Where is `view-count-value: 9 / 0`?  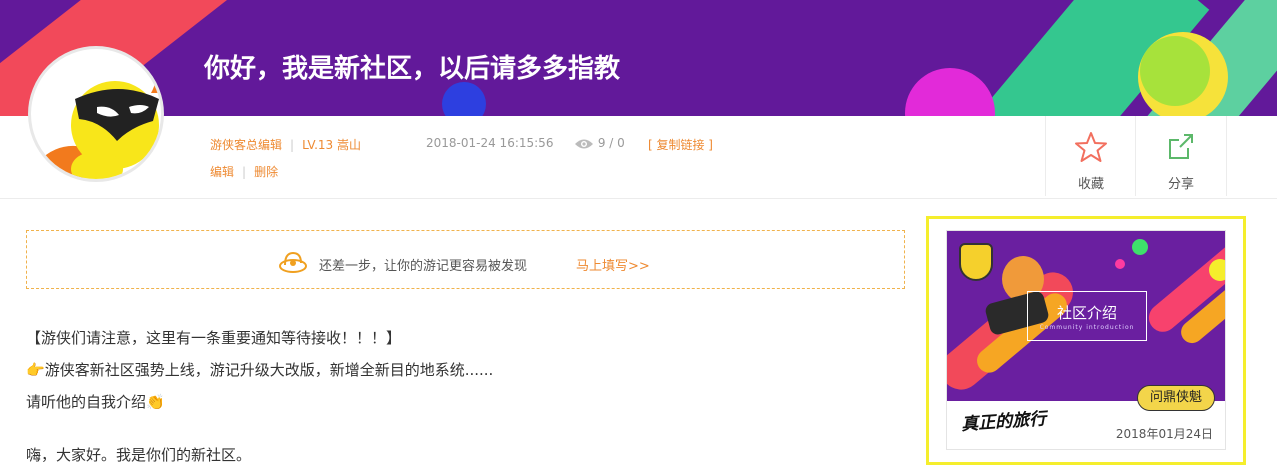 view-count-value: 9 / 0 is located at coordinates (611, 143).